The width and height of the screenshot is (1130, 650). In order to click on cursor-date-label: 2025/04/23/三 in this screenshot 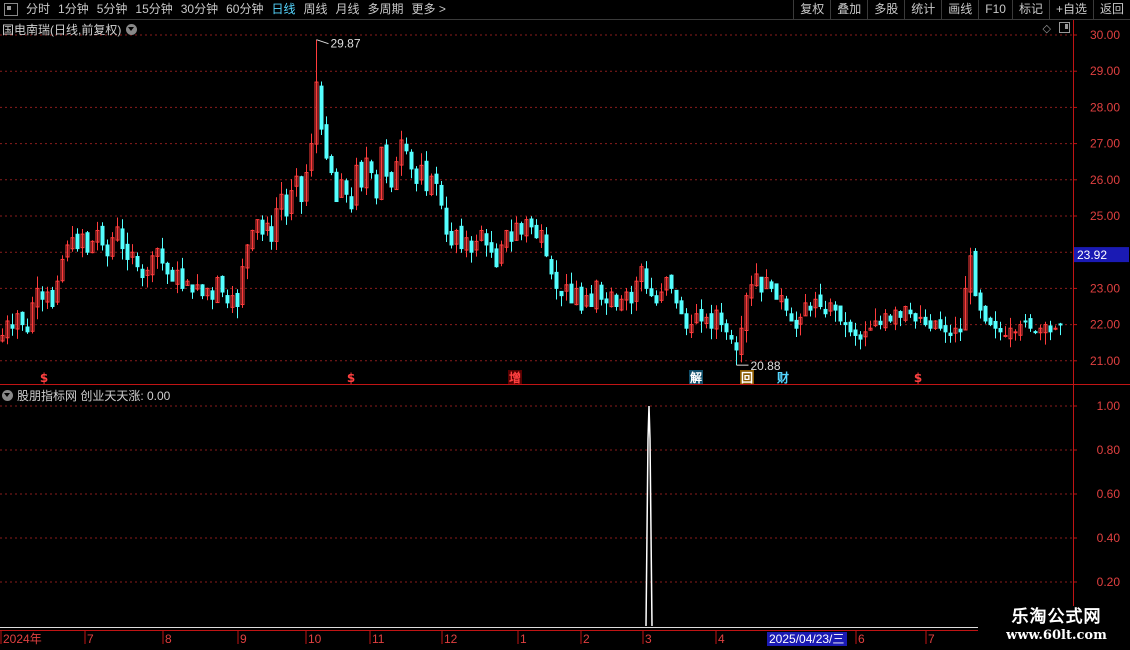, I will do `click(806, 639)`.